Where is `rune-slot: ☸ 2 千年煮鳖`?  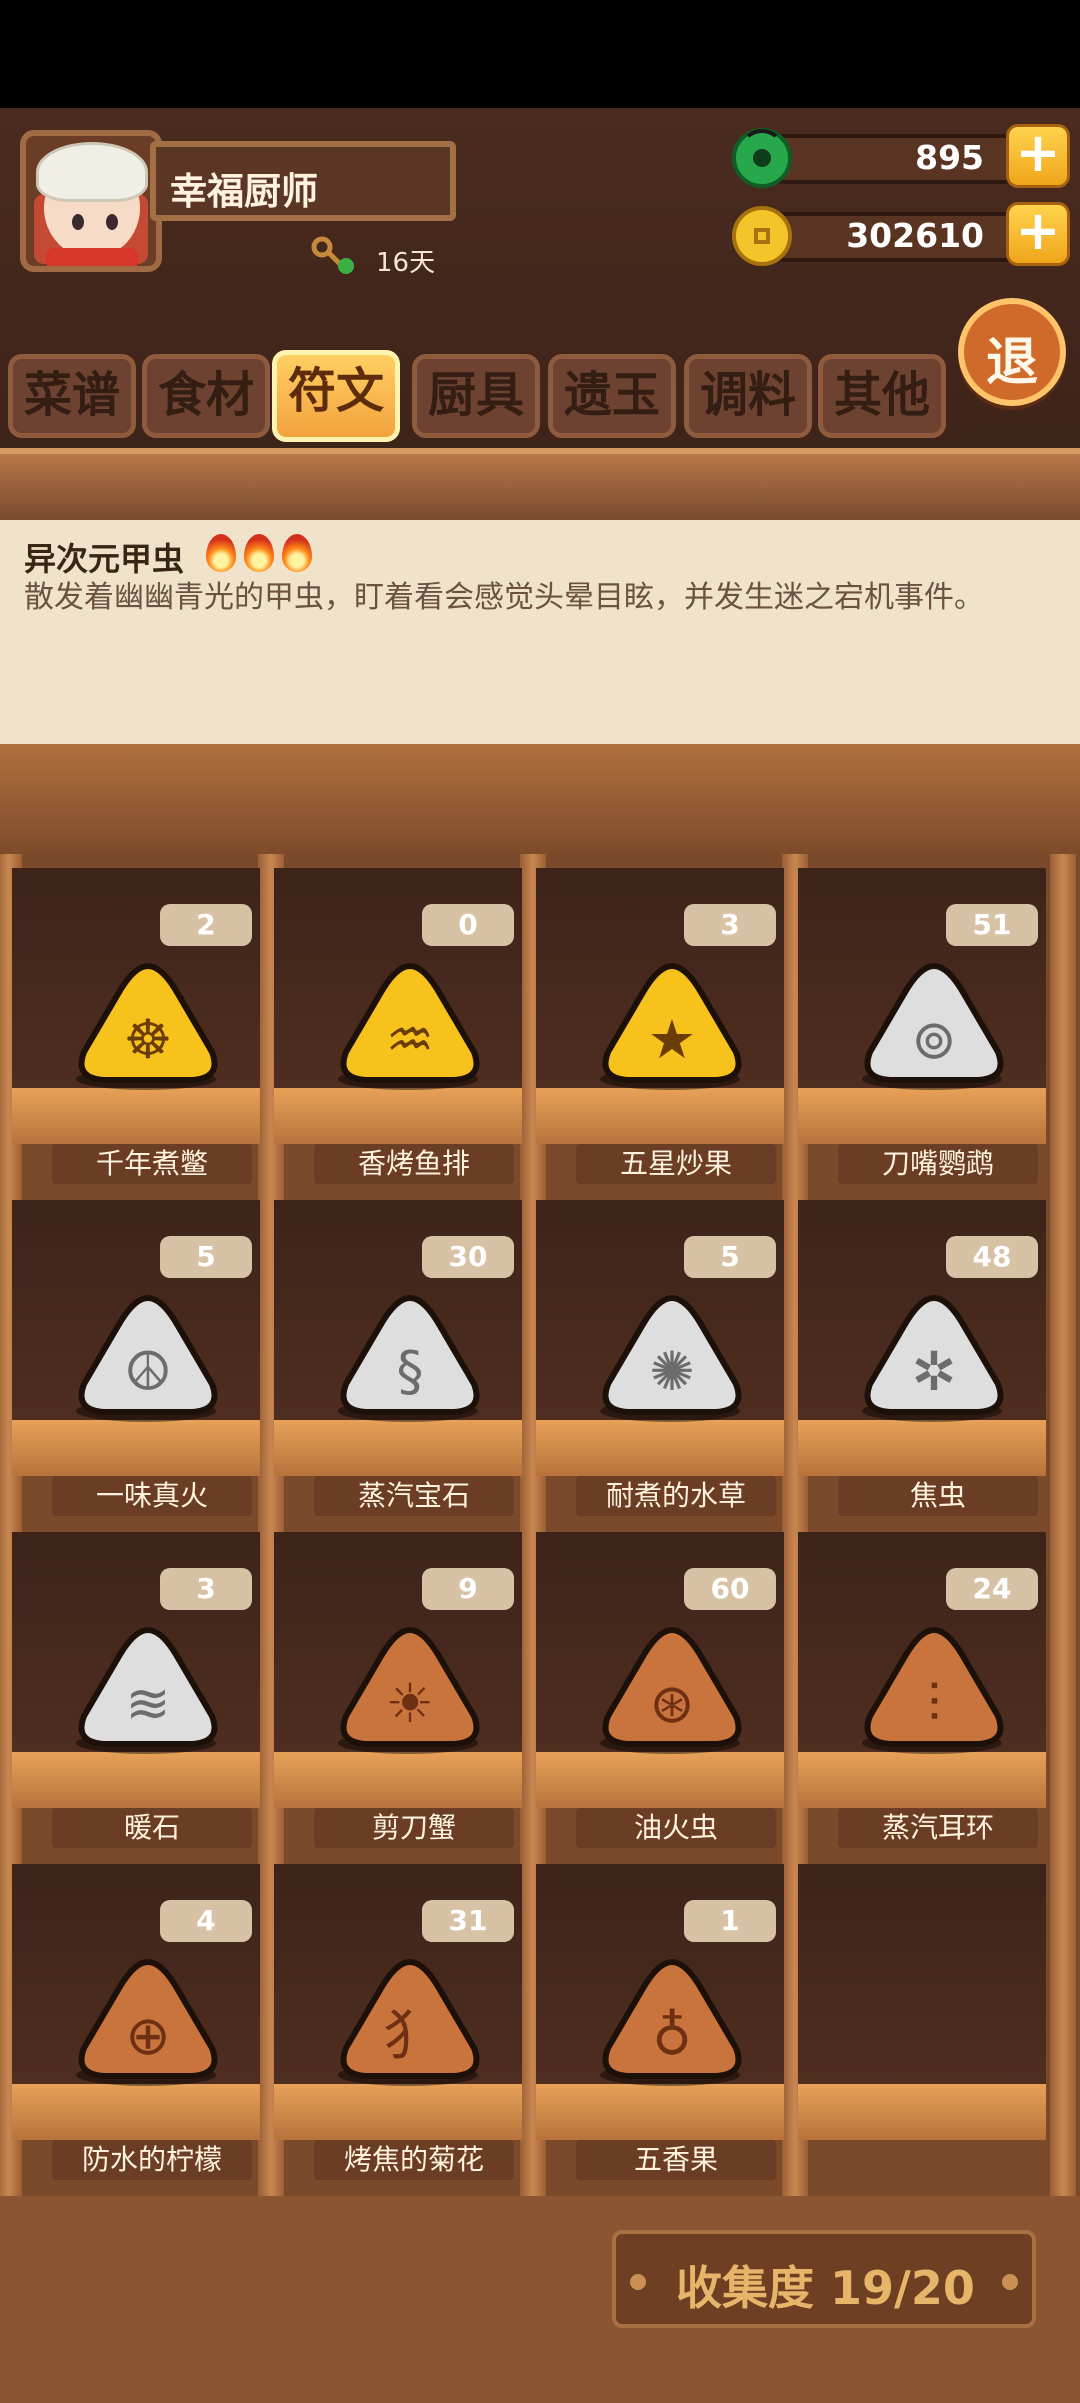 rune-slot: ☸ 2 千年煮鳖 is located at coordinates (136, 1028).